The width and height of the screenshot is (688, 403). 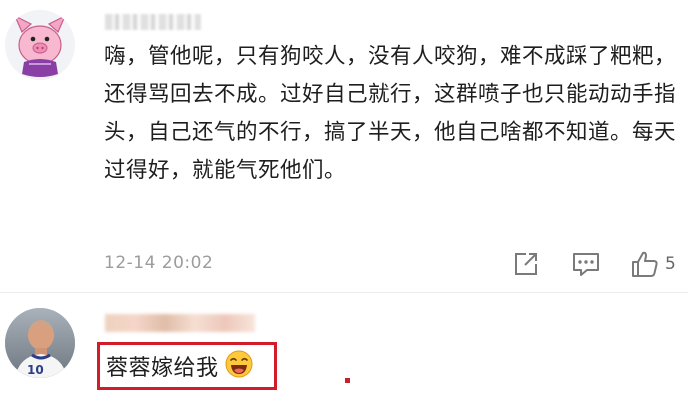 What do you see at coordinates (162, 368) in the screenshot?
I see `reply-text: 蓉蓉嫁给我` at bounding box center [162, 368].